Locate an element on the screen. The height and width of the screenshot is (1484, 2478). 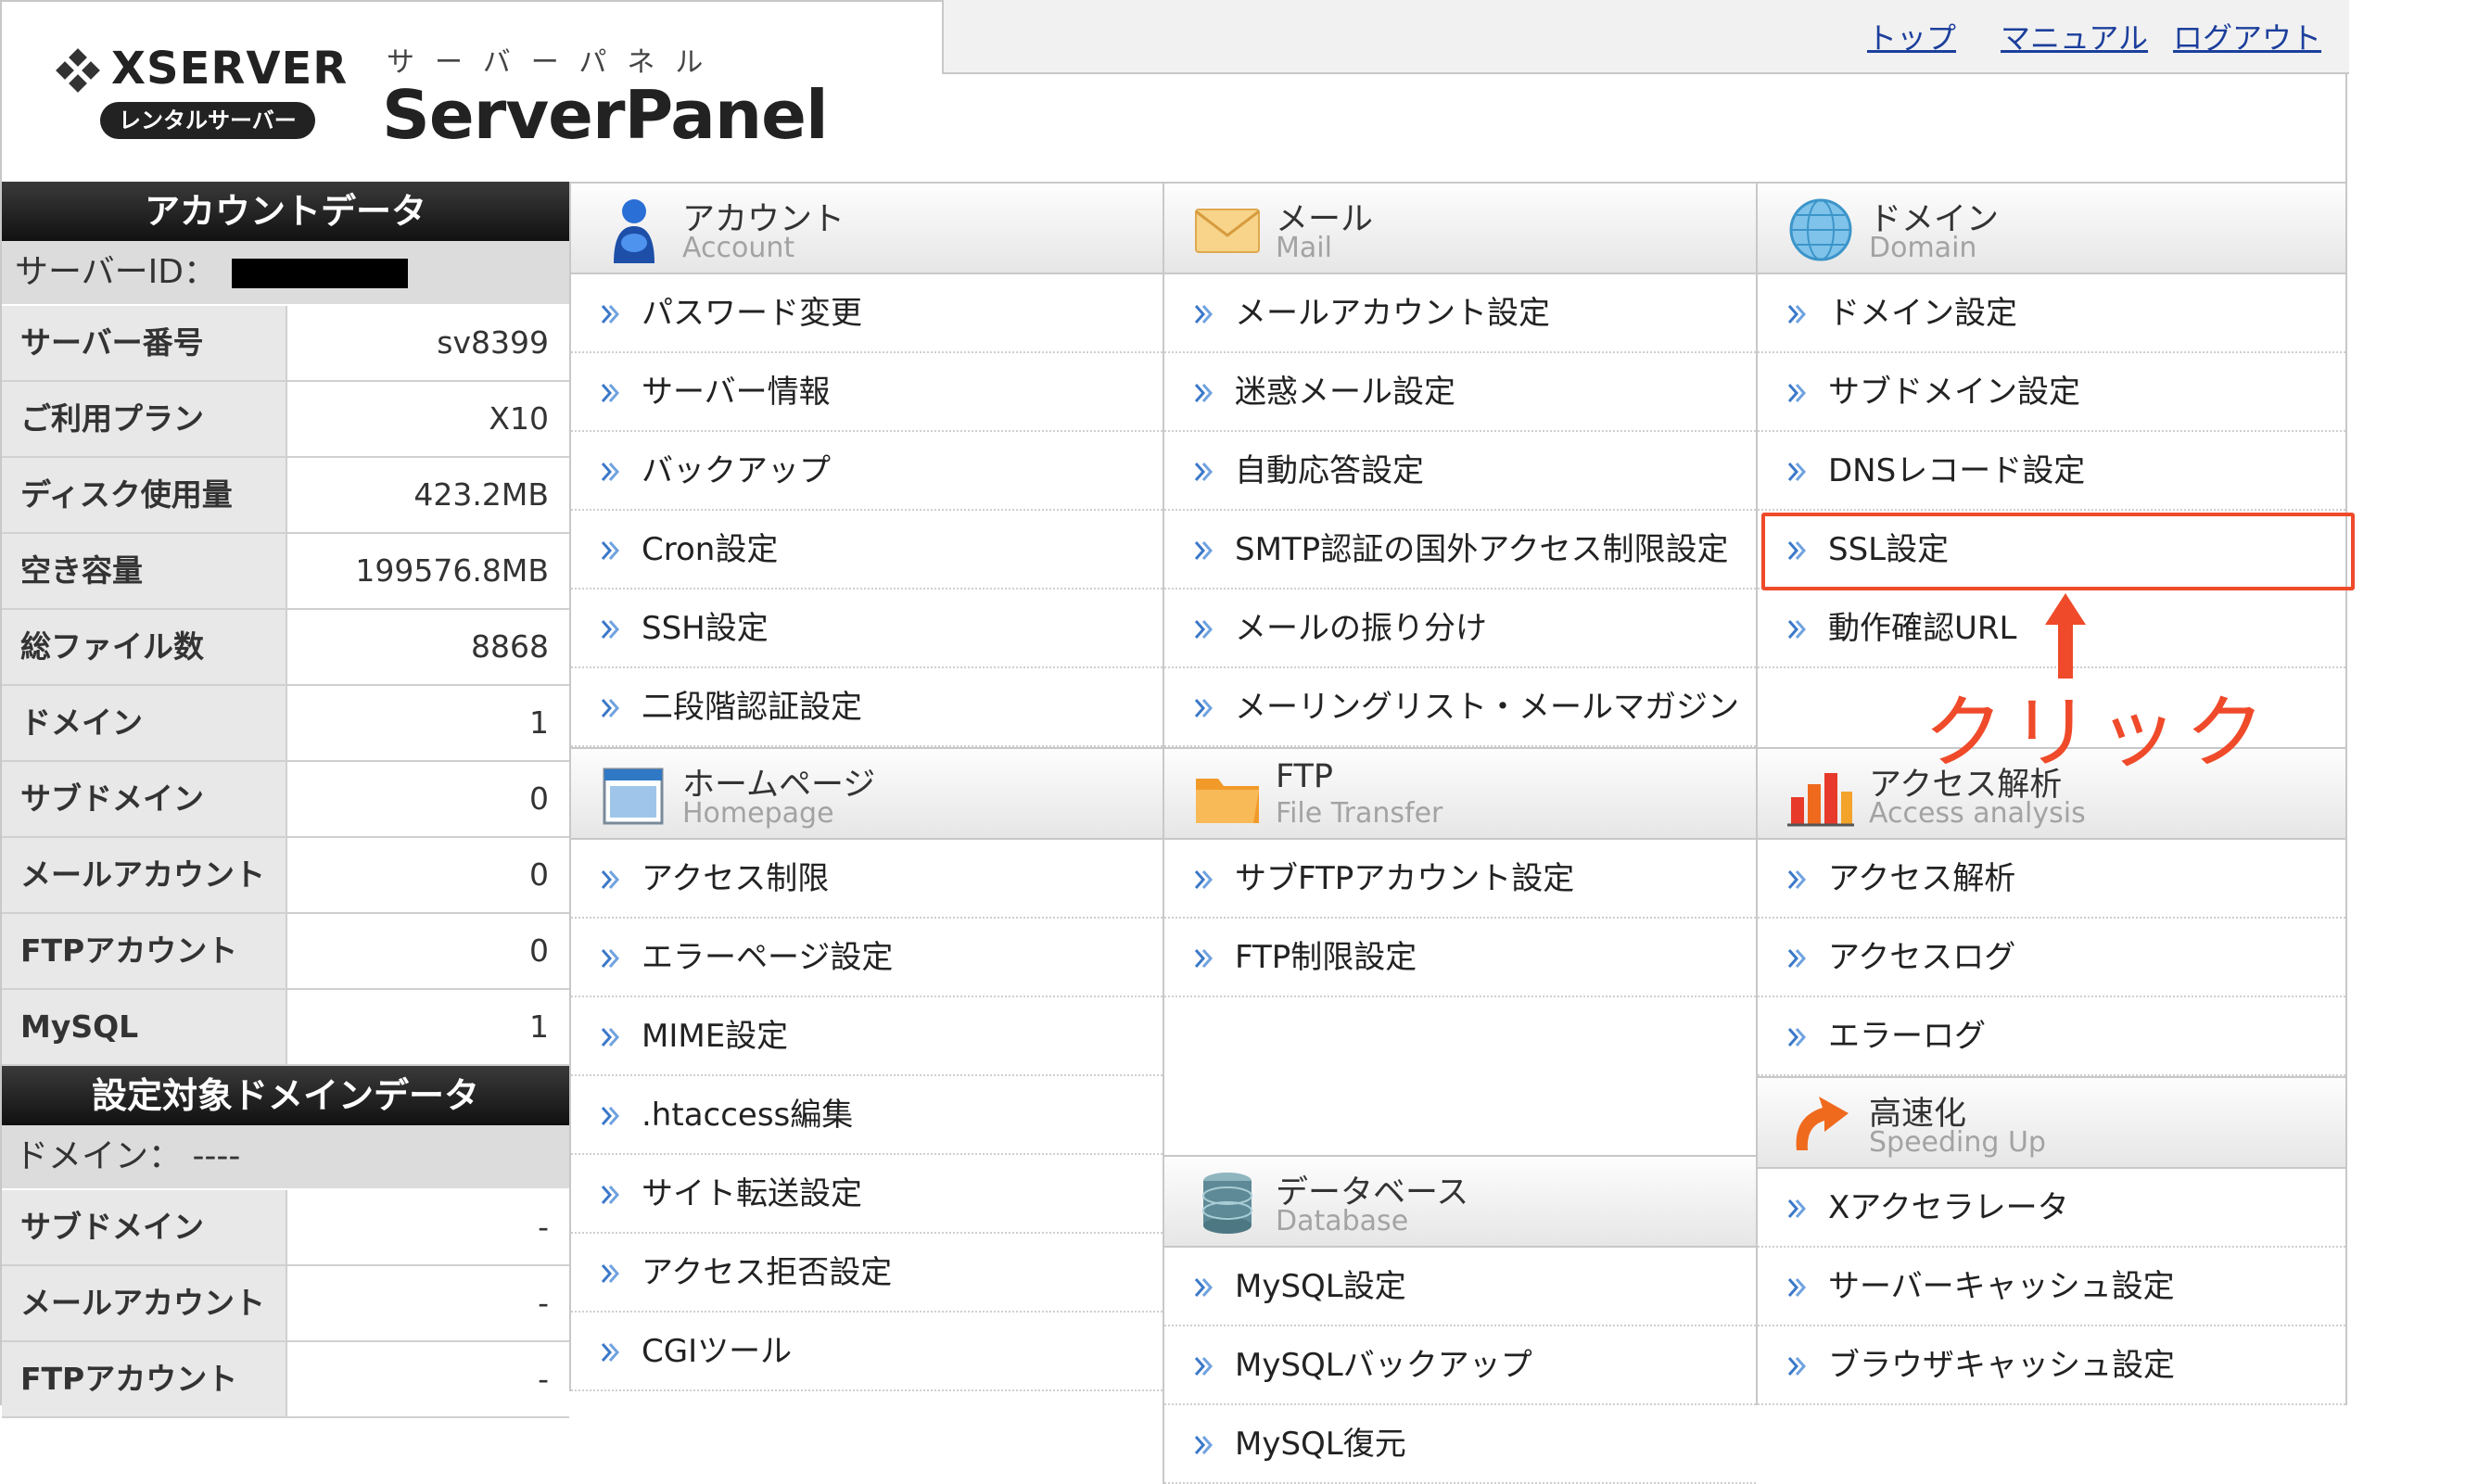
menu-item-ftp-1: FTP制限設定 is located at coordinates (1460, 958).